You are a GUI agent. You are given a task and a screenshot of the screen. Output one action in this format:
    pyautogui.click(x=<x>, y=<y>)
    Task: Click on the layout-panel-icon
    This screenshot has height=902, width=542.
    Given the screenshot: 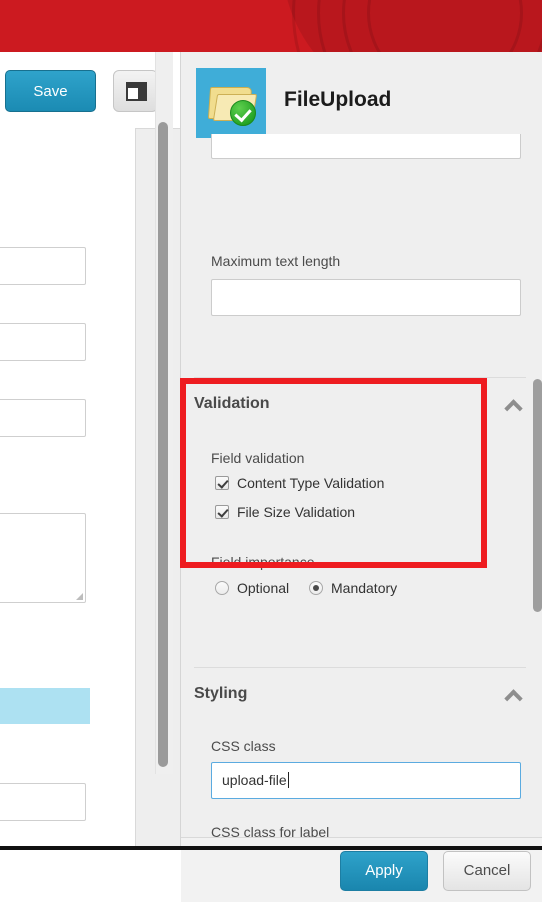 What is the action you would take?
    pyautogui.click(x=136, y=91)
    